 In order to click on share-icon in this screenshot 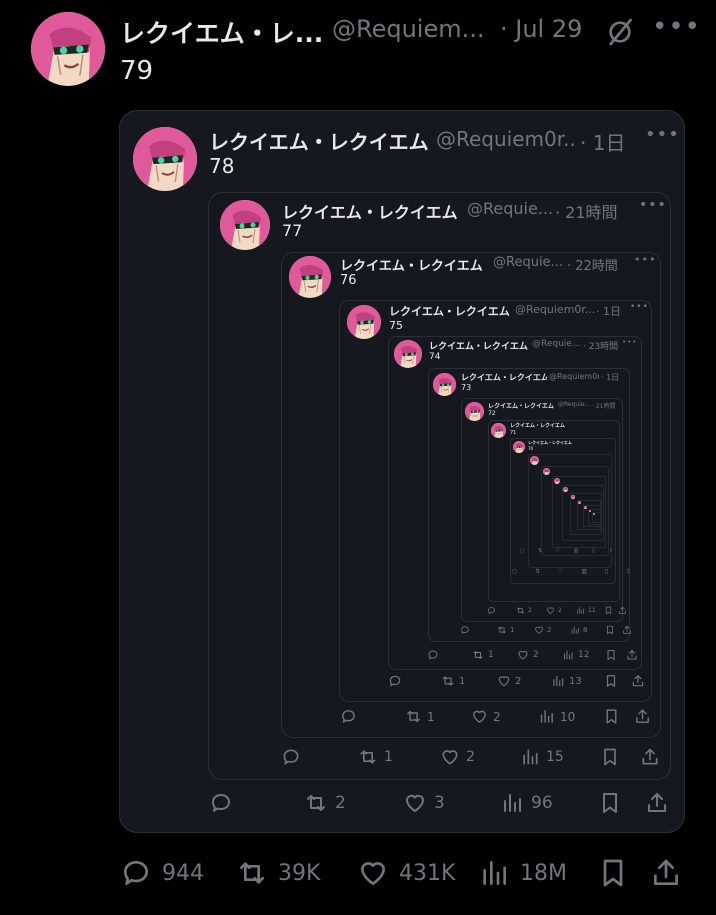, I will do `click(666, 873)`.